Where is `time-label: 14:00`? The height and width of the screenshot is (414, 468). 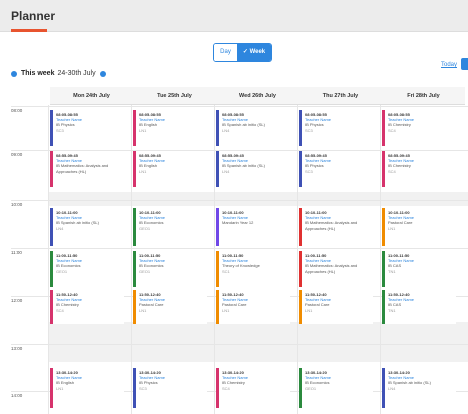
time-label: 14:00 is located at coordinates (17, 395).